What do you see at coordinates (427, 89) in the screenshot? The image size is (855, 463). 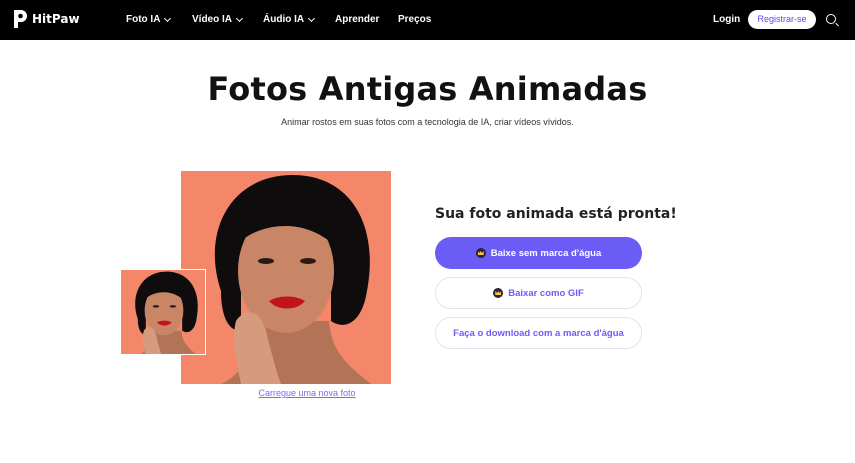 I see `page-title: Fotos Antigas Animadas` at bounding box center [427, 89].